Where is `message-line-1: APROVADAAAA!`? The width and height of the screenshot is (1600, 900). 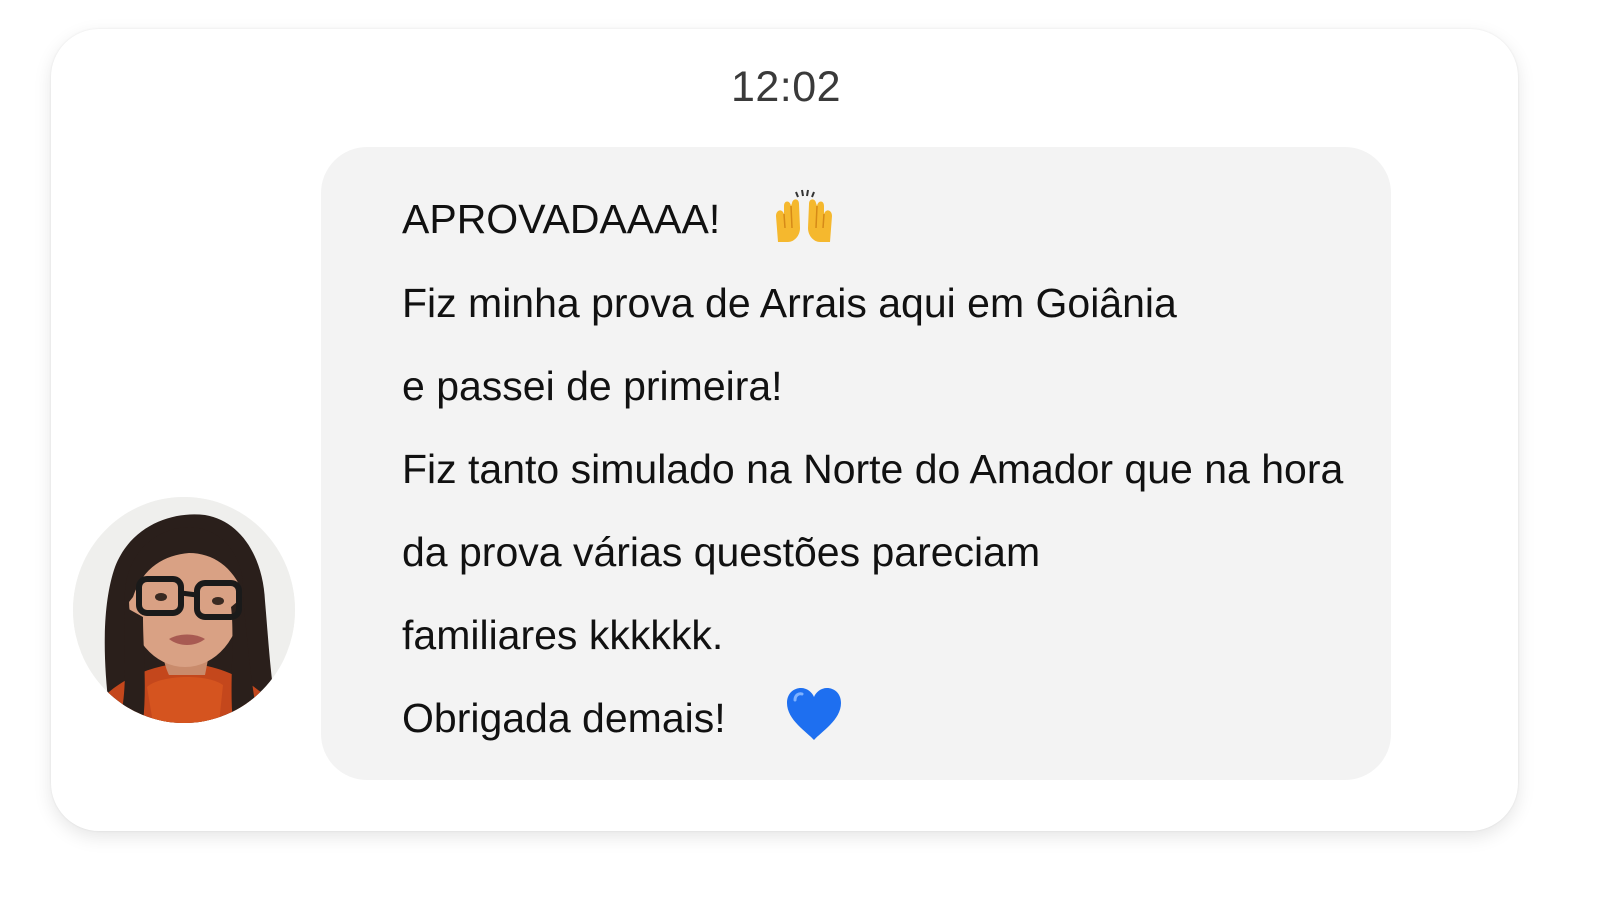 message-line-1: APROVADAAAA! is located at coordinates (561, 219).